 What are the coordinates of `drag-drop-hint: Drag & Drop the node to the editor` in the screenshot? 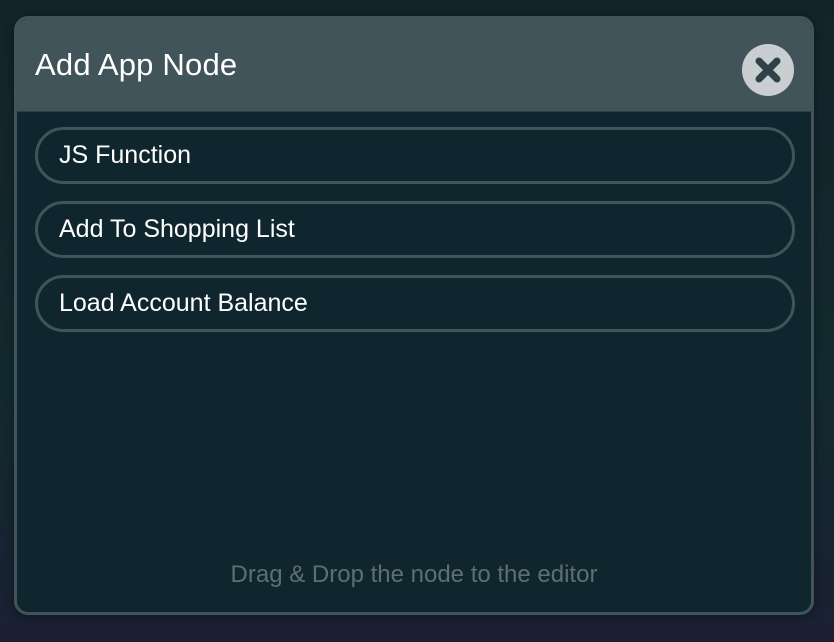 It's located at (414, 574).